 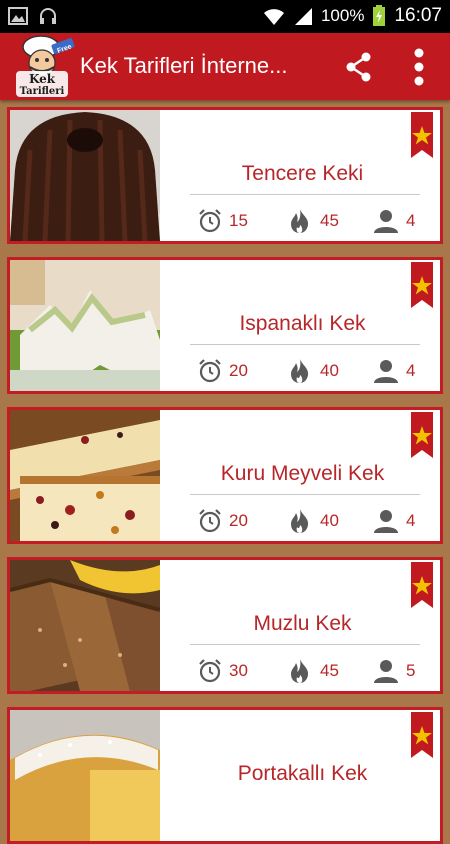 What do you see at coordinates (302, 473) in the screenshot?
I see `recipe-title: Kuru Meyveli Kek` at bounding box center [302, 473].